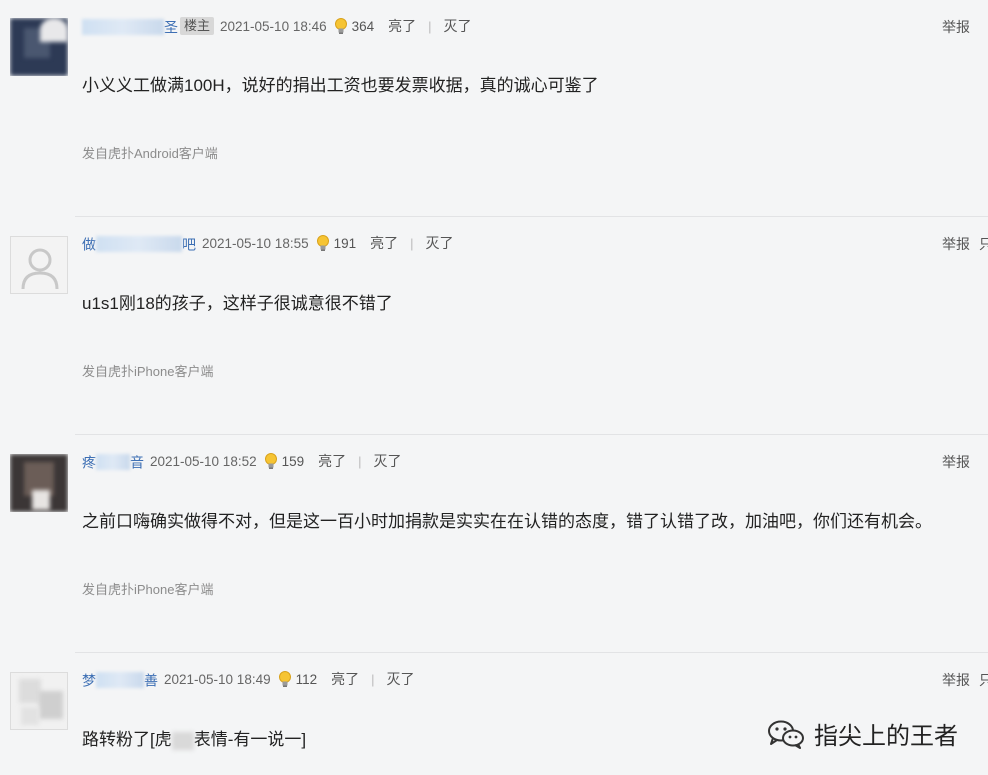  Describe the element at coordinates (786, 734) in the screenshot. I see `wechat-icon` at that location.